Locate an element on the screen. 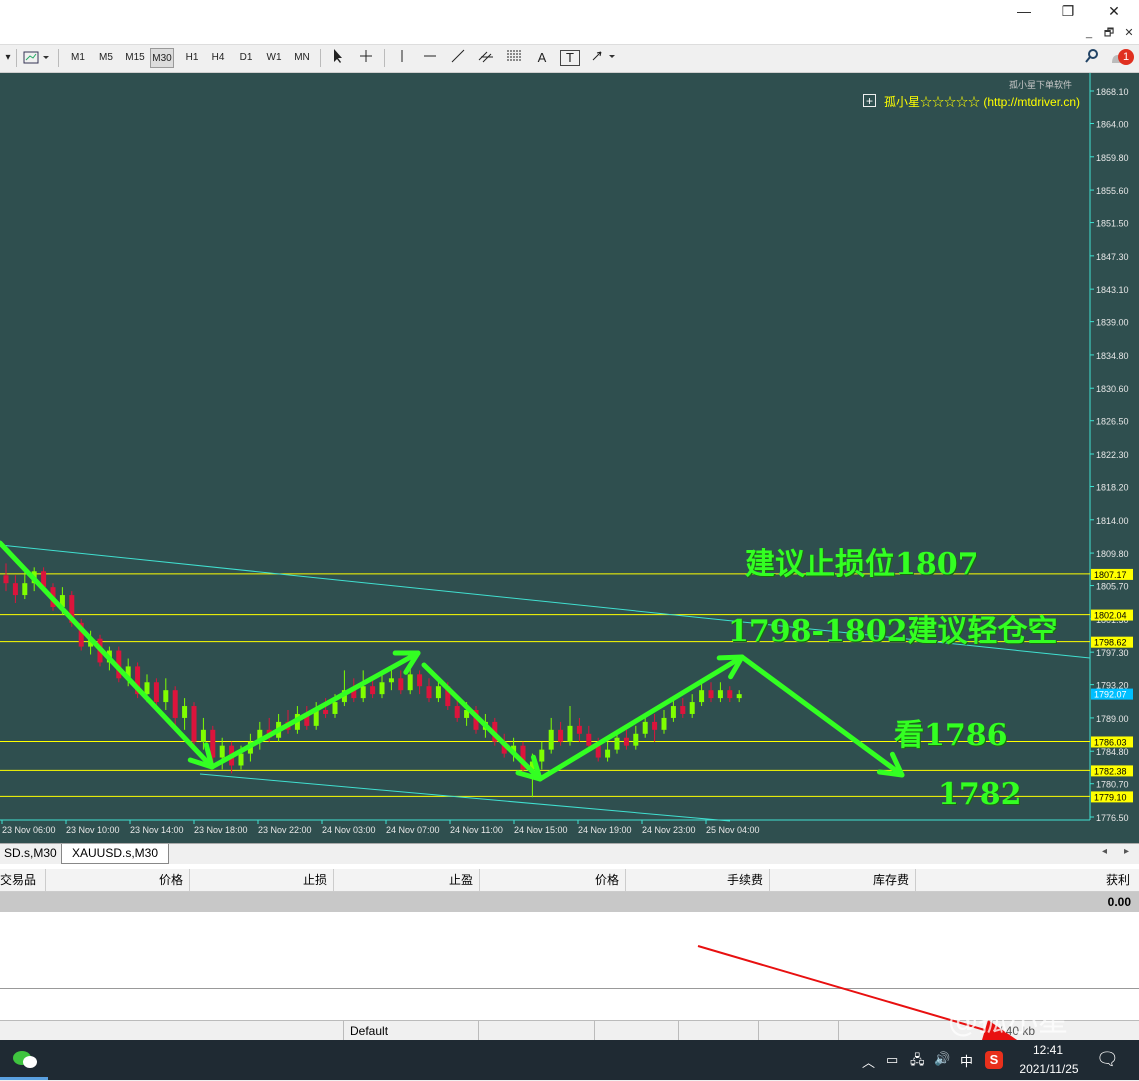 Image resolution: width=1139 pixels, height=1081 pixels. time-tick-label: 24 Nov 19:00 is located at coordinates (605, 830).